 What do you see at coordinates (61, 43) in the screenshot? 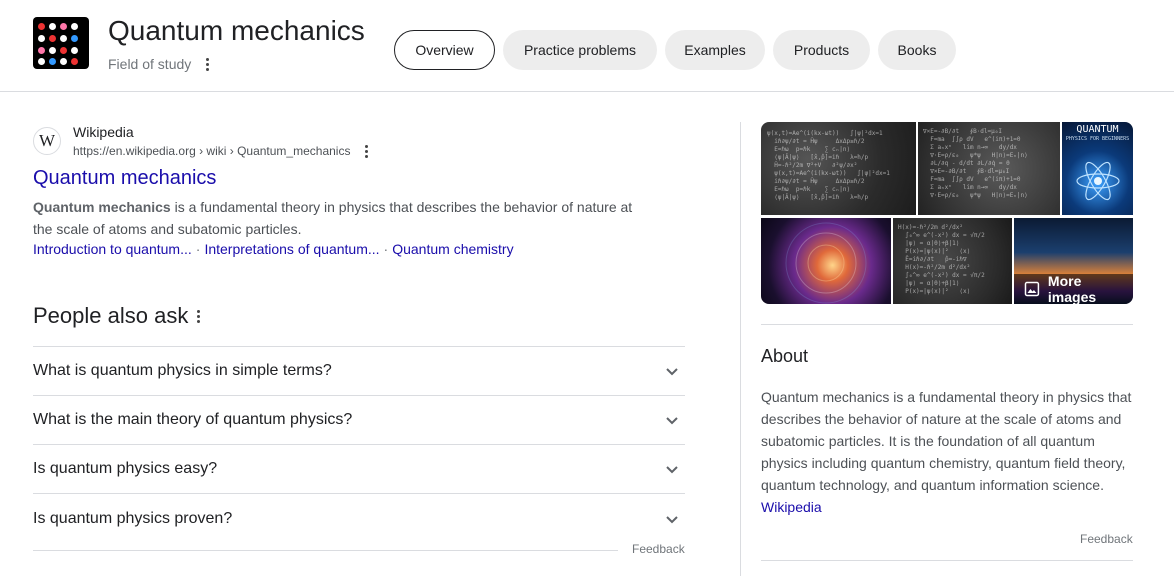
I see `entity-thumbnail` at bounding box center [61, 43].